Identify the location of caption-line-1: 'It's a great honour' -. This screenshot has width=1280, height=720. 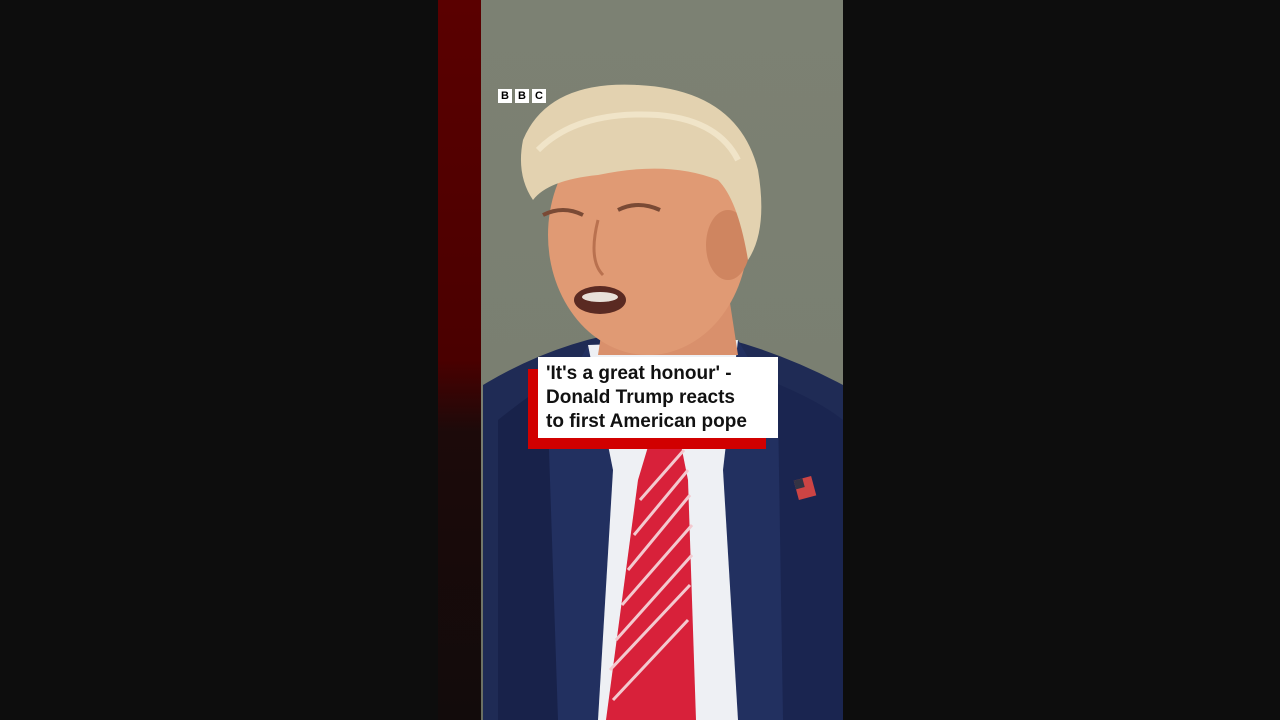
(639, 373).